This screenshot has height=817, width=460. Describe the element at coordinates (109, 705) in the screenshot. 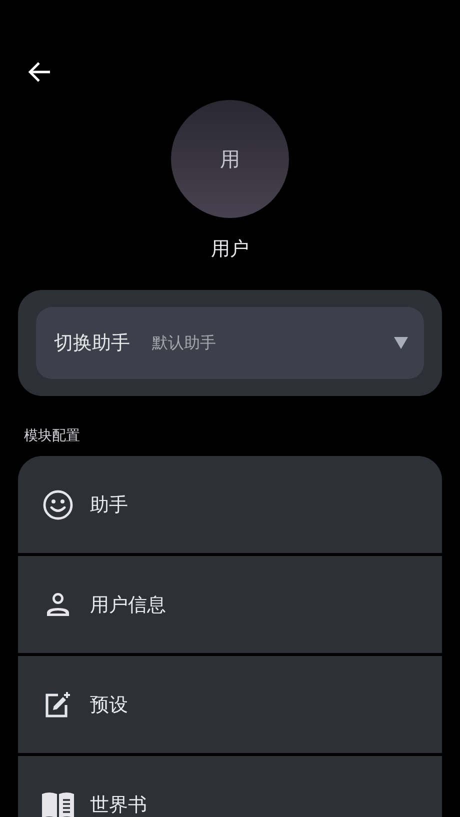

I see `module-label: 预设` at that location.